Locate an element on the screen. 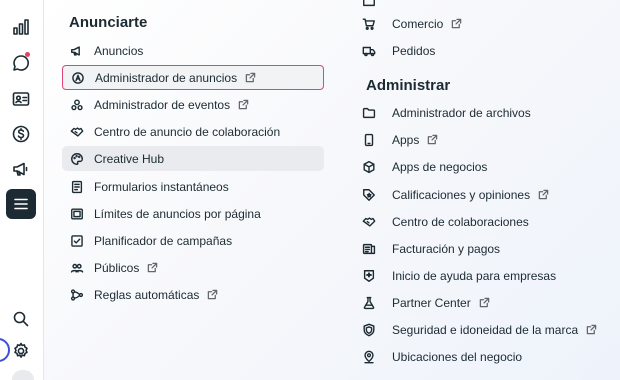 This screenshot has width=620, height=380. events-icon is located at coordinates (74, 105).